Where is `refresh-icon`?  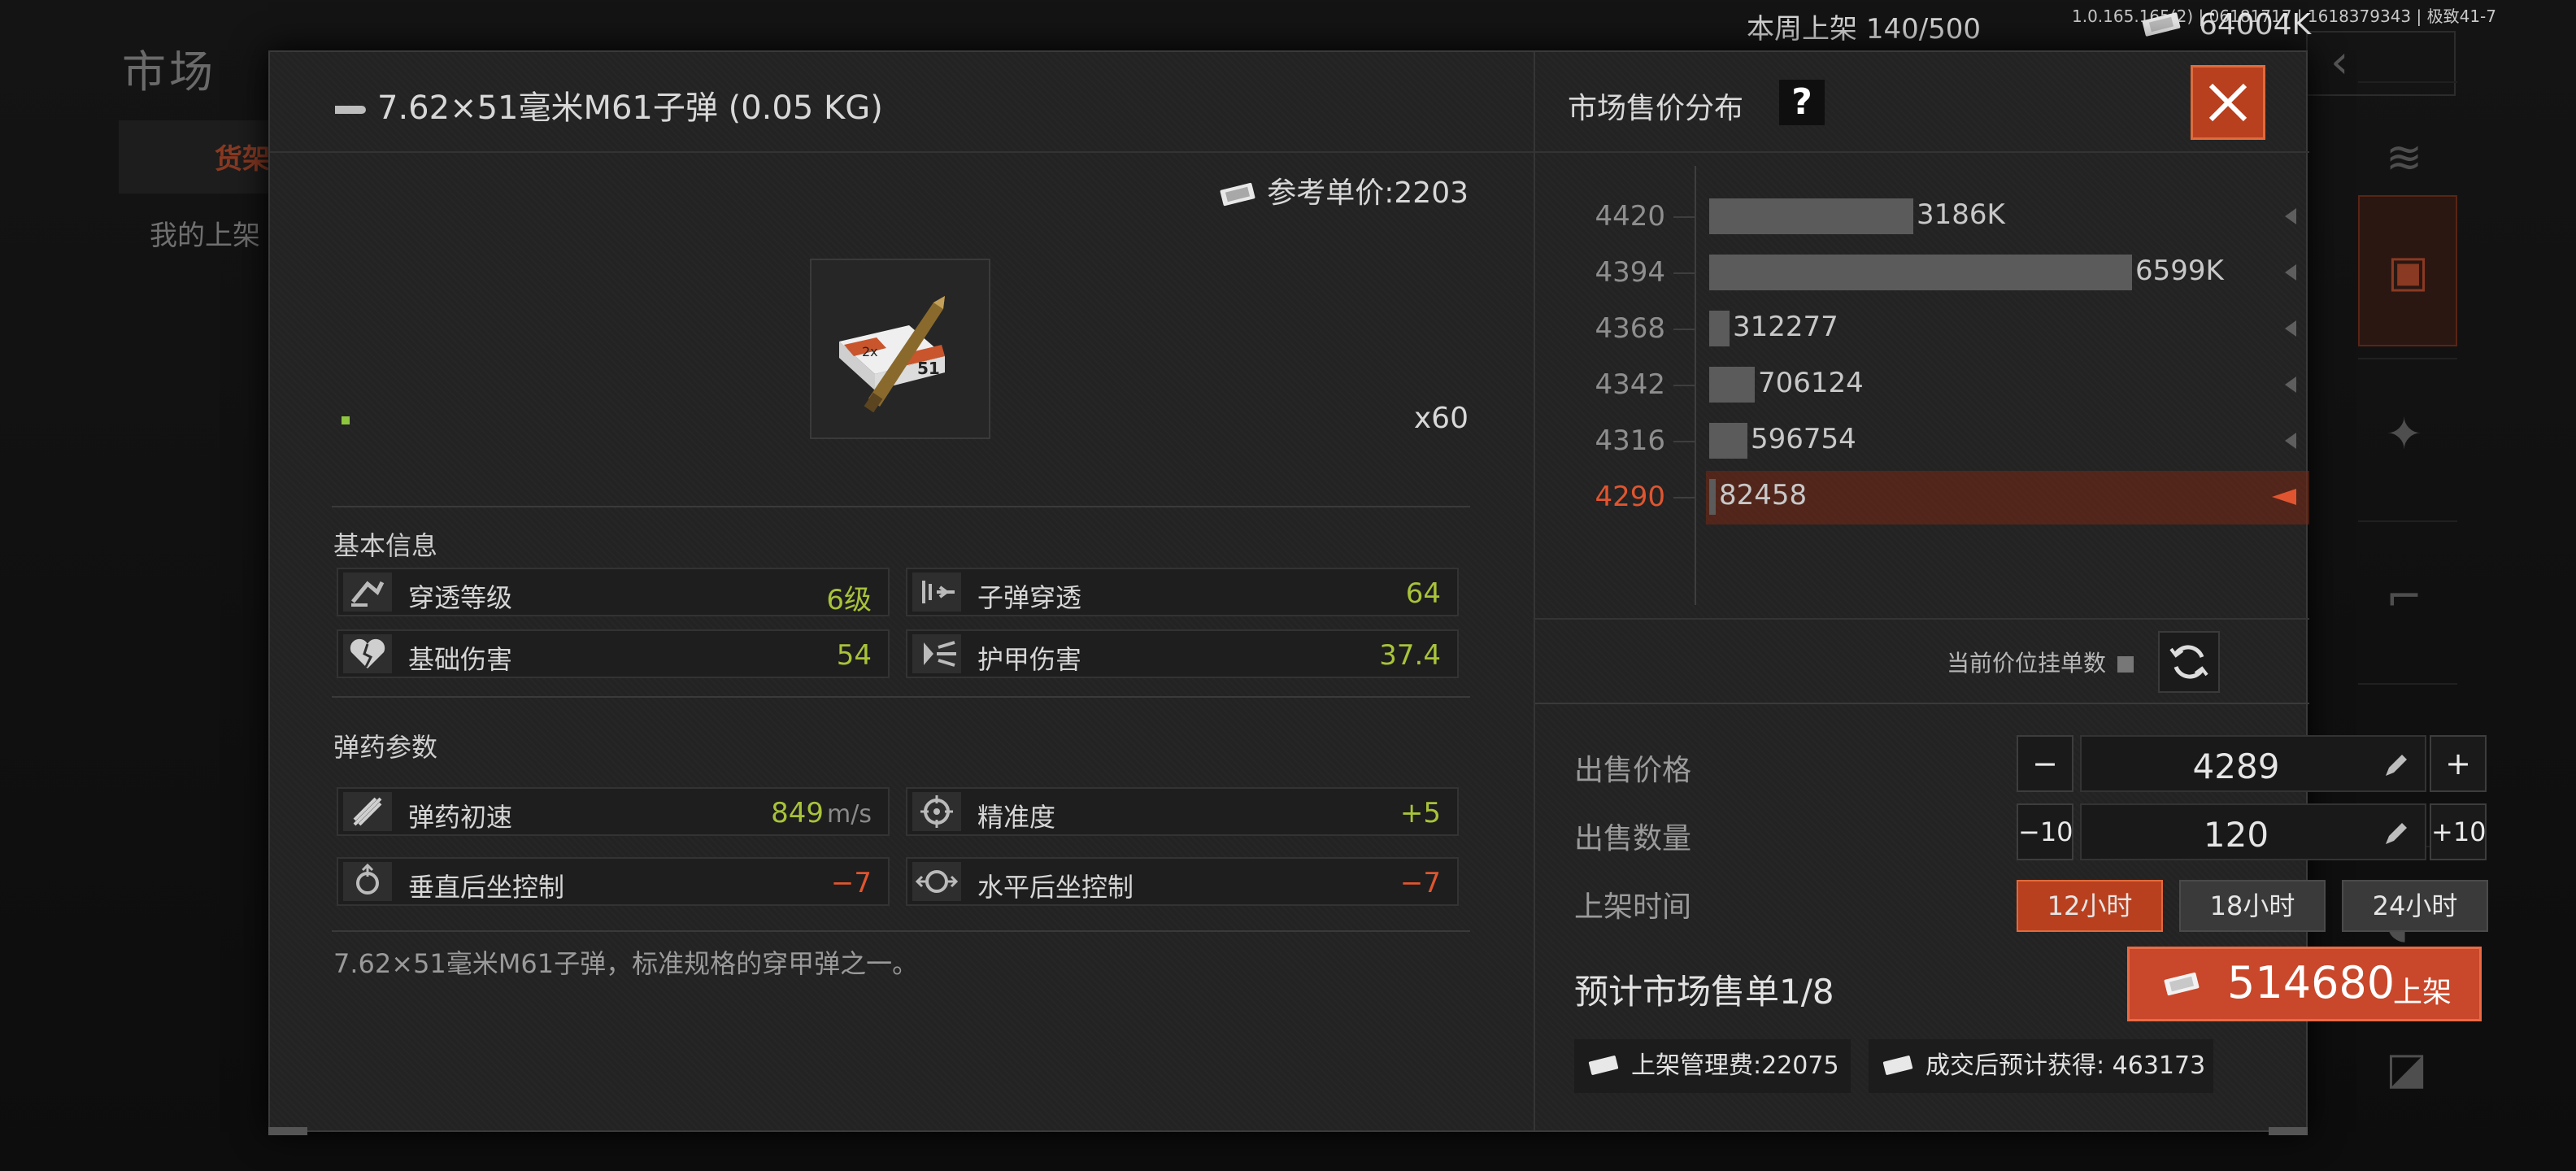 refresh-icon is located at coordinates (2189, 662).